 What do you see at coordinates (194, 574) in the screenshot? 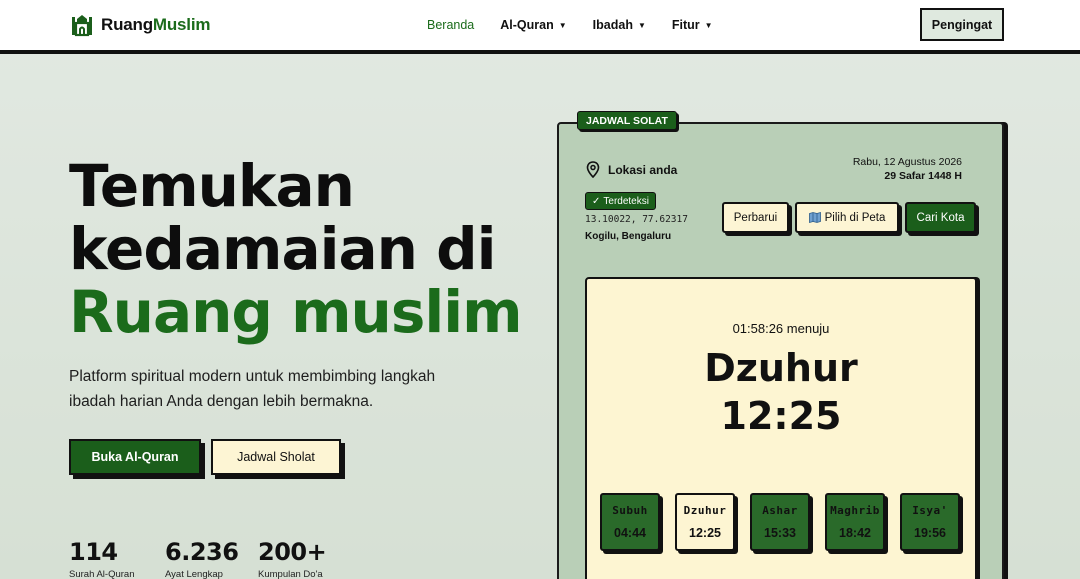
I see `stat-label: Ayat Lengkap` at bounding box center [194, 574].